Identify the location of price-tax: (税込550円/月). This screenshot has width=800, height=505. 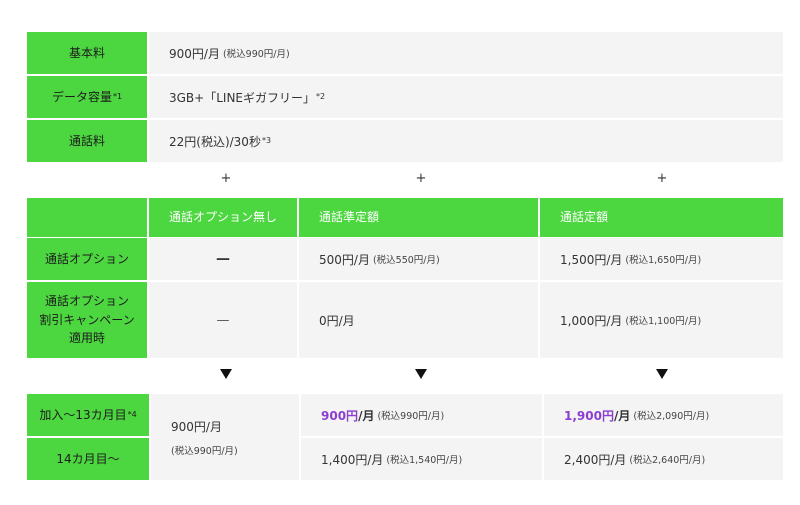
(406, 260).